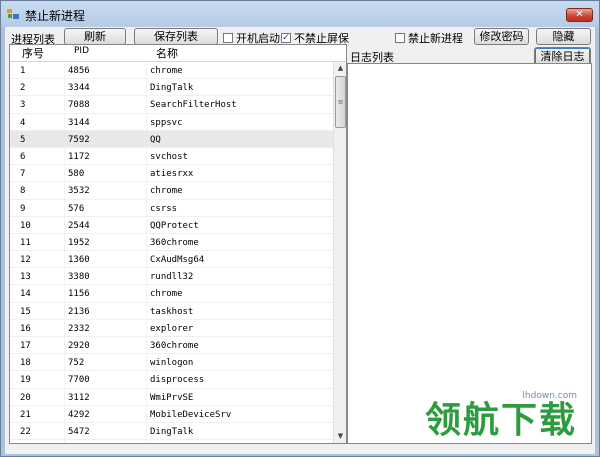 The width and height of the screenshot is (600, 457). Describe the element at coordinates (25, 363) in the screenshot. I see `row-index: 18` at that location.